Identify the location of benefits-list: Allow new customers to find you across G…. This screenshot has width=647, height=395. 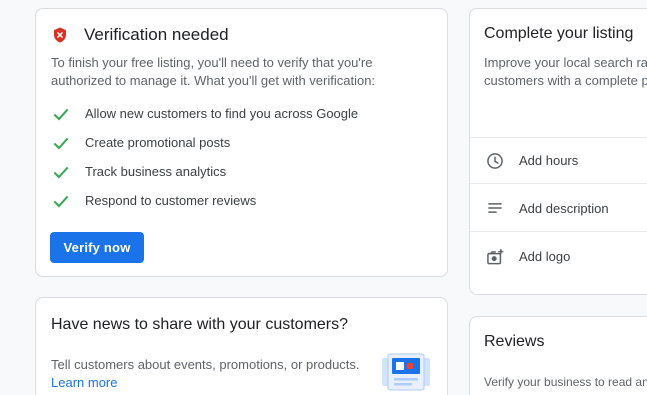
(204, 157).